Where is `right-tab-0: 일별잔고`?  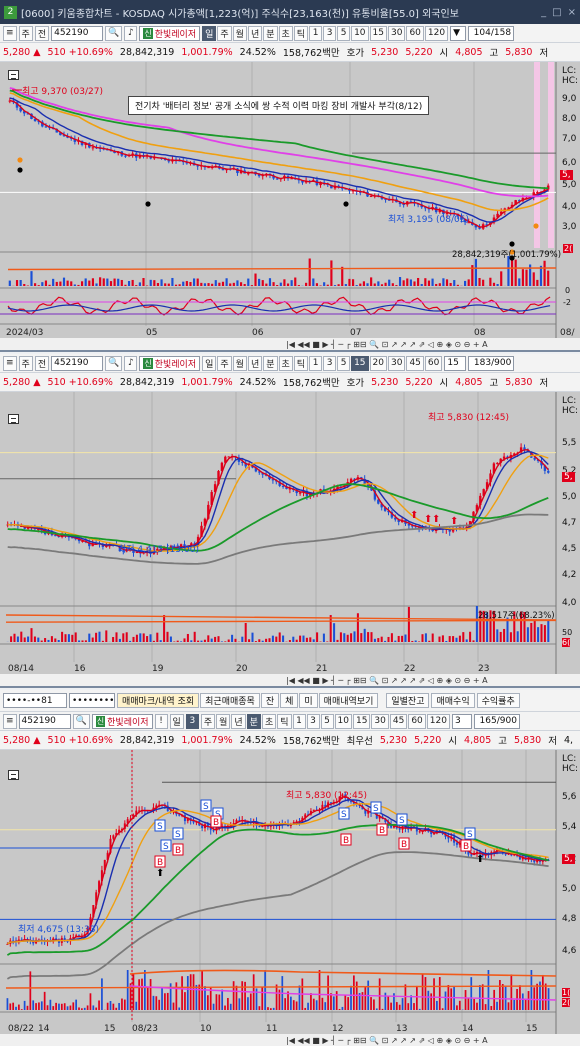 right-tab-0: 일별잔고 is located at coordinates (408, 700).